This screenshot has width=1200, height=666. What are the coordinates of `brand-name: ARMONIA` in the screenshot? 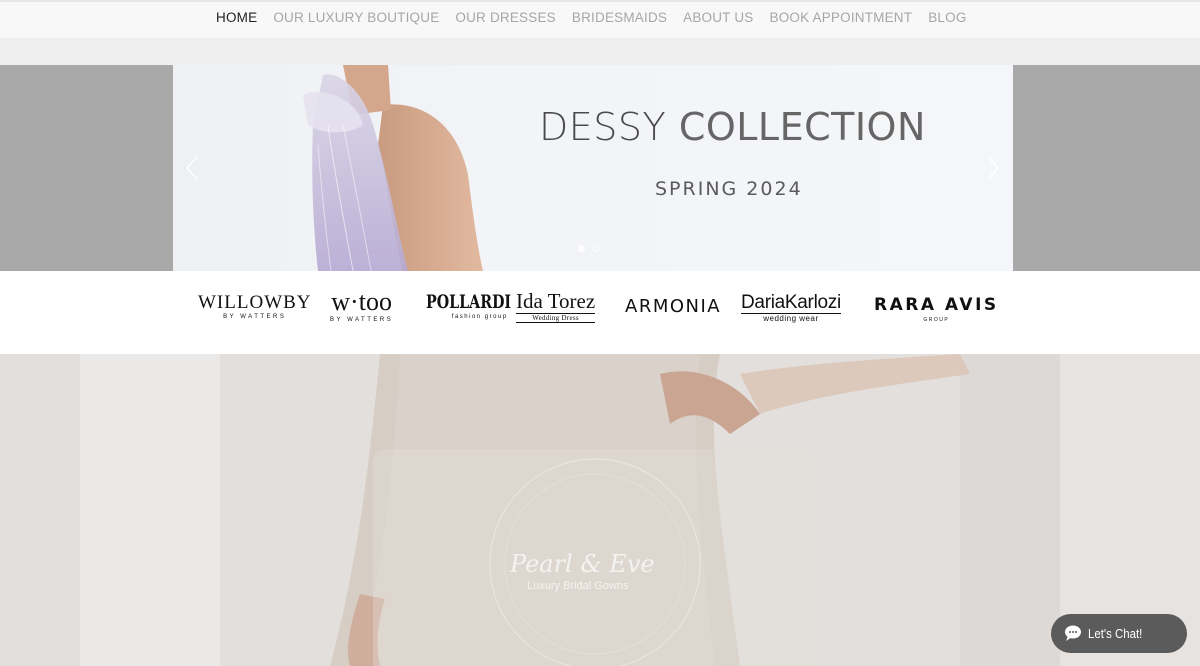 It's located at (673, 306).